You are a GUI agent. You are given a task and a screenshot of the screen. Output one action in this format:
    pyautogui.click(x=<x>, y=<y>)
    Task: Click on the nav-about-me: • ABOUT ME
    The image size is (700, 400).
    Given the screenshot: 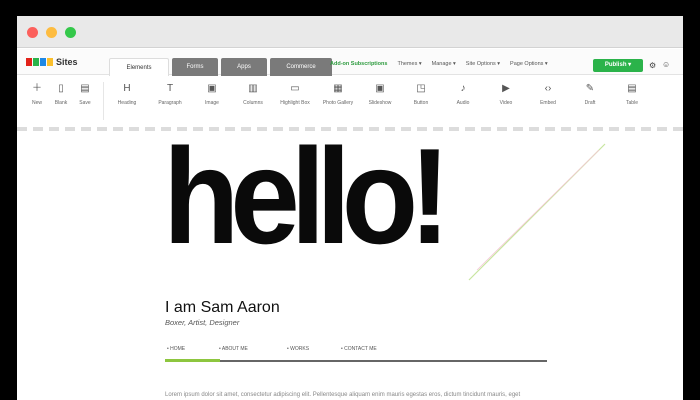 What is the action you would take?
    pyautogui.click(x=233, y=349)
    